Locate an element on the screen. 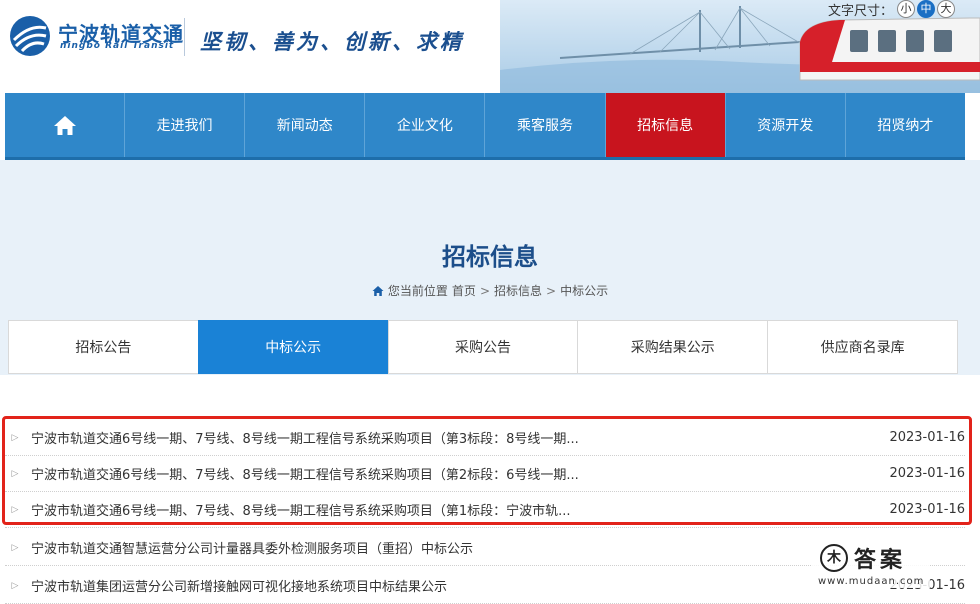 This screenshot has width=980, height=604. breadcrumb-home: 首页 is located at coordinates (464, 290).